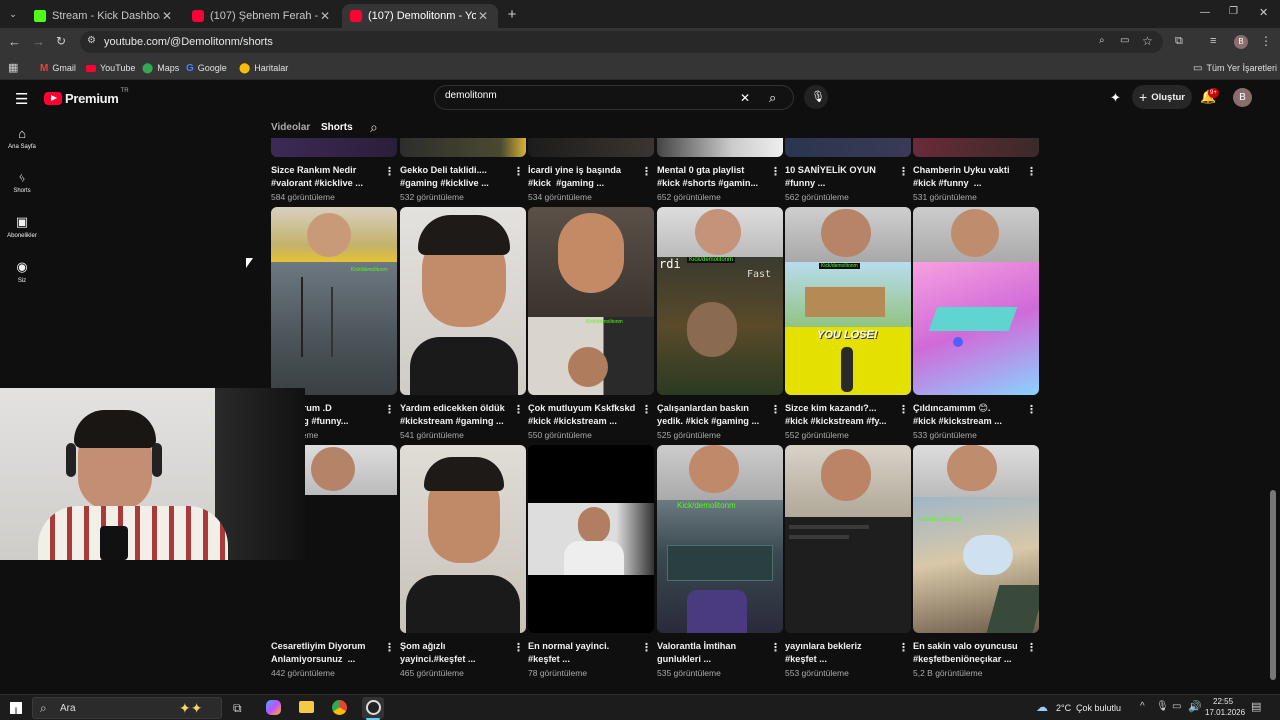  I want to click on taskbar-search: ⌕ Ara ✦✦, so click(127, 708).